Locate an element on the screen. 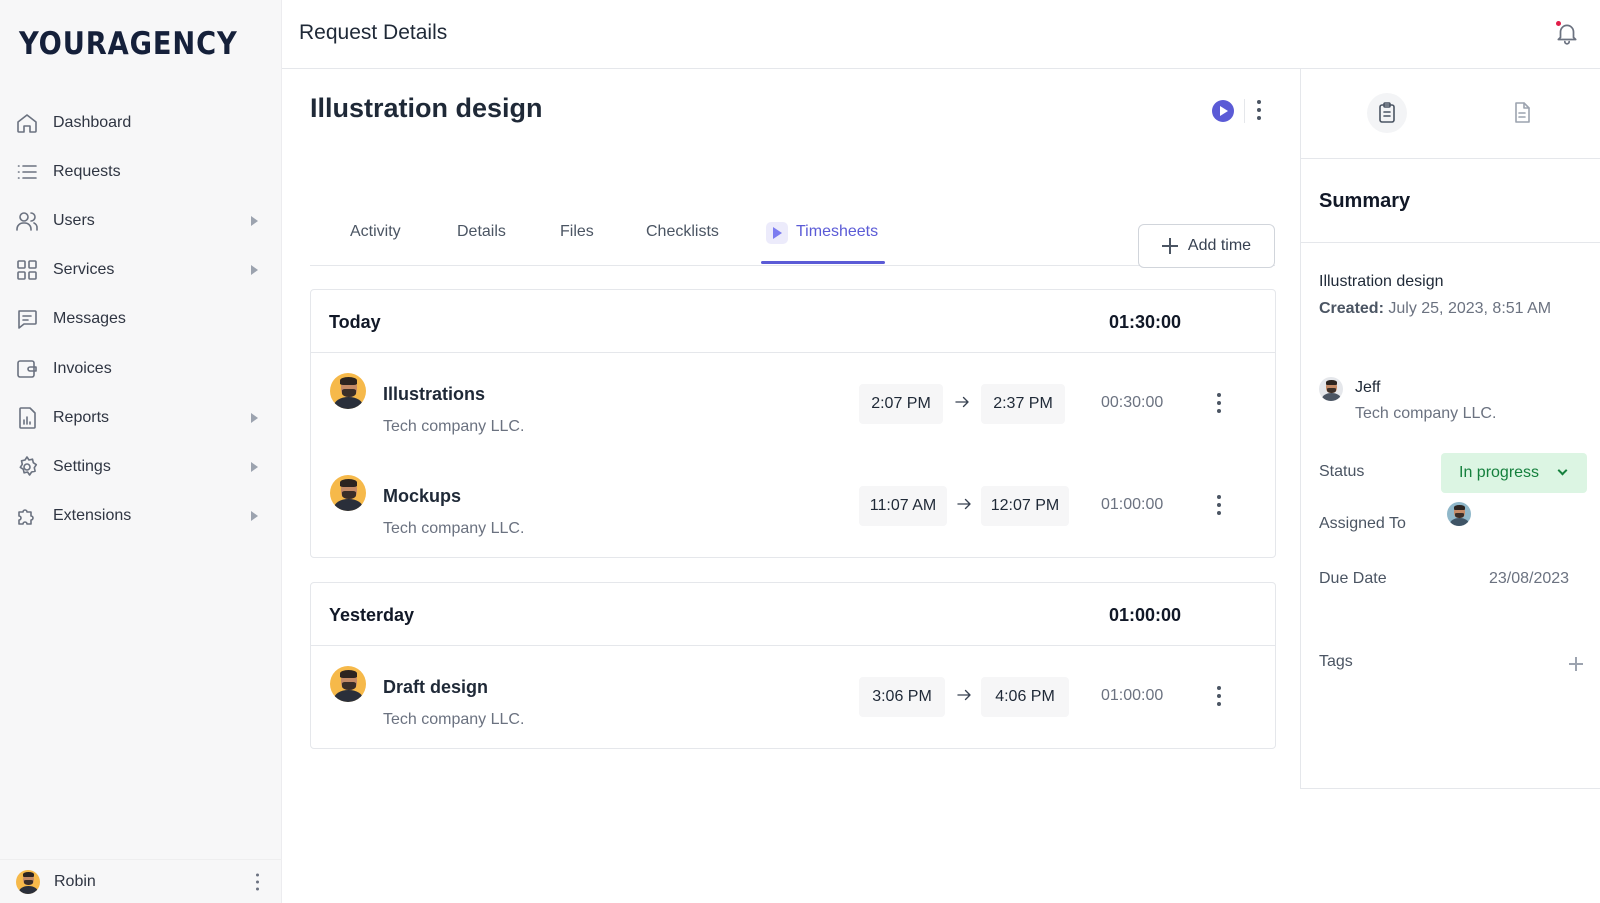 The height and width of the screenshot is (903, 1600). entry-name: Illustrations is located at coordinates (434, 394).